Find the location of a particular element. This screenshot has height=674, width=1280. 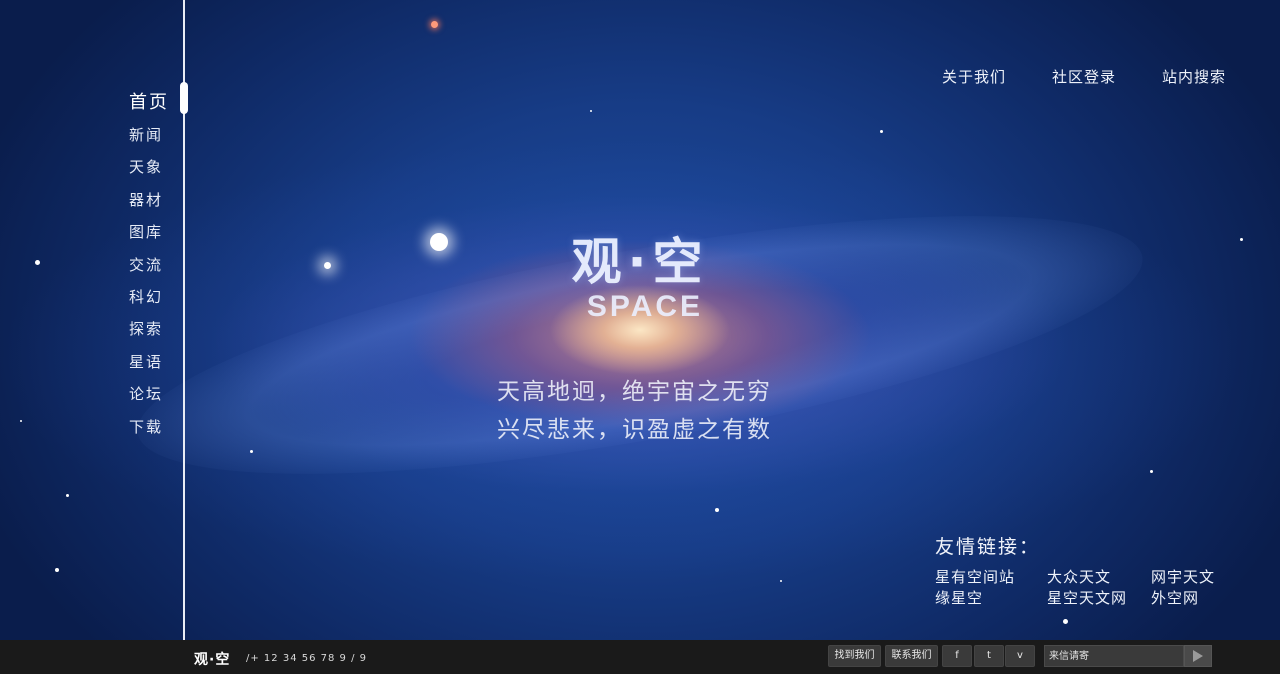

footer-bar: 观·空 /+ 12 34 56 78 9 / 9 找到我们 联系我们 f t v is located at coordinates (640, 657).